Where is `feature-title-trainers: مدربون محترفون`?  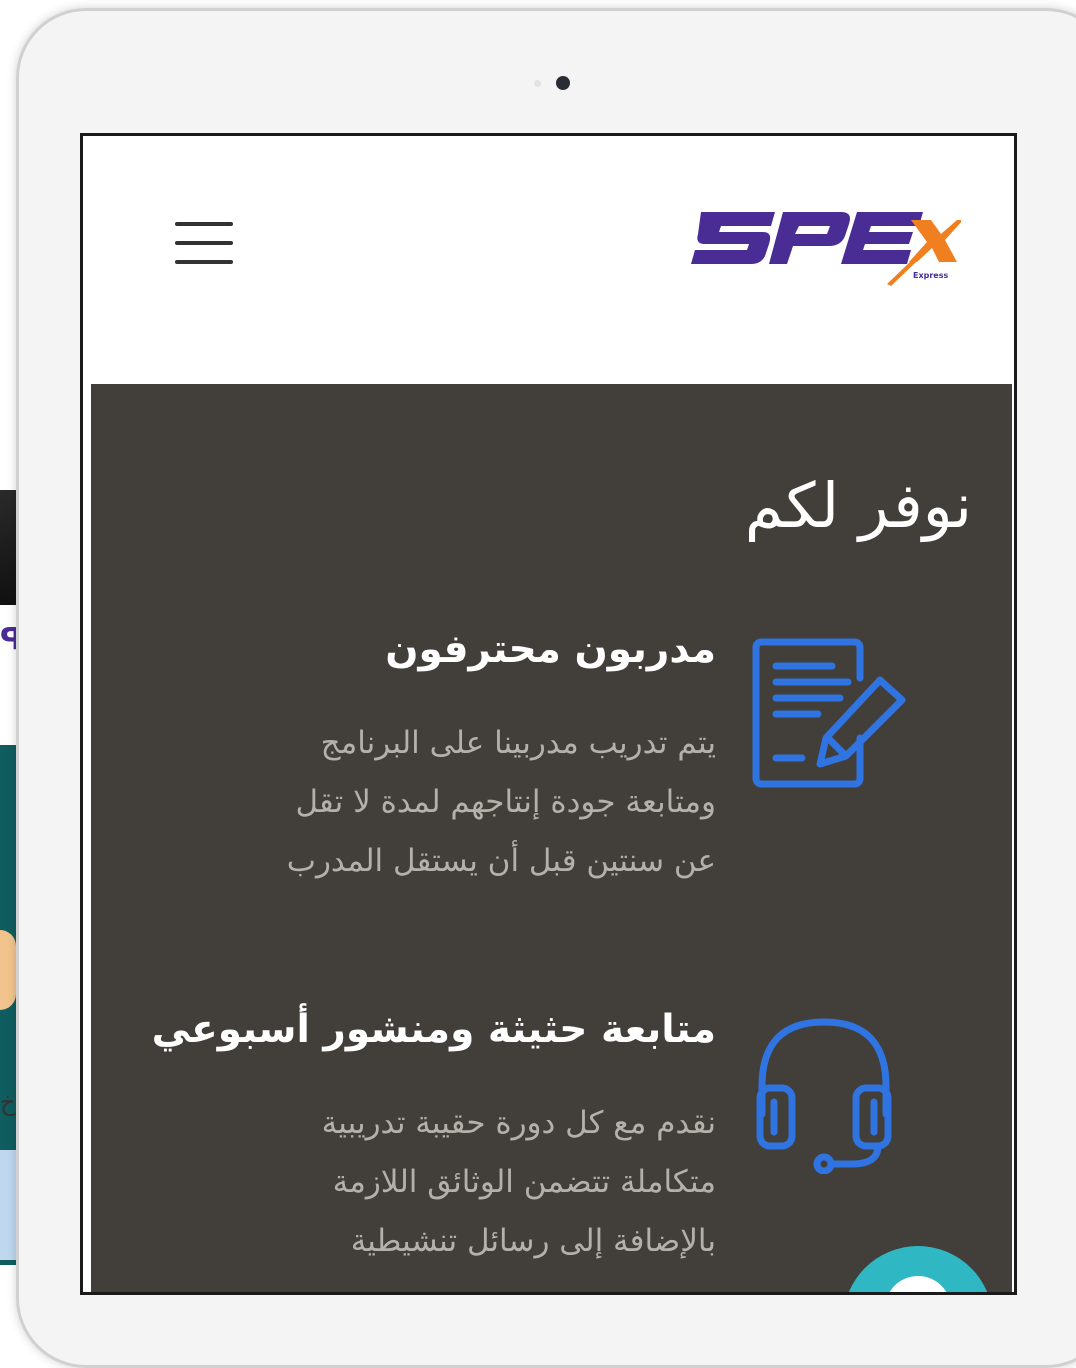 feature-title-trainers: مدربون محترفون is located at coordinates (550, 649).